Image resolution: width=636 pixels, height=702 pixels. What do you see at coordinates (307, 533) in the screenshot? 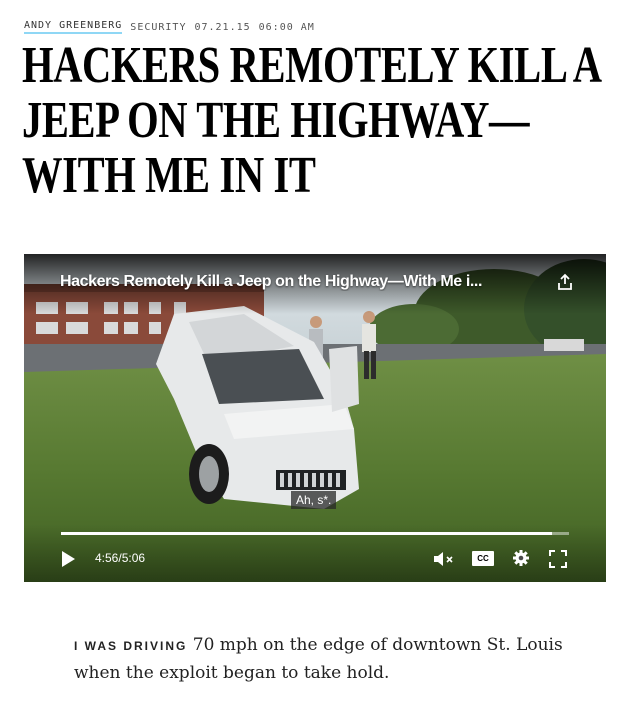
I see `progress-fill` at bounding box center [307, 533].